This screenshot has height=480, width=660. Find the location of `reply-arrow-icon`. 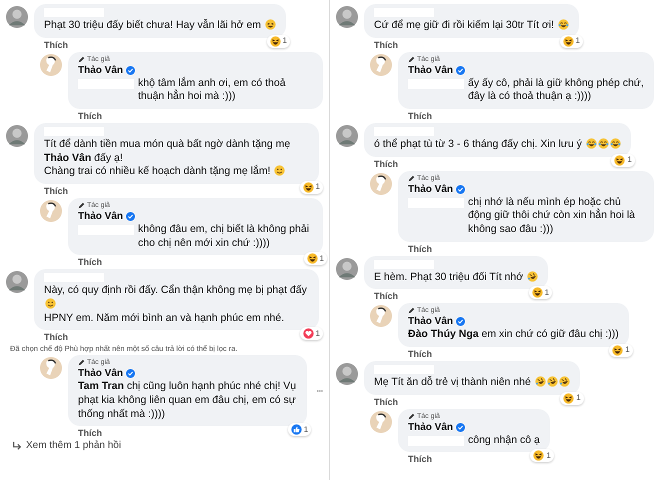

reply-arrow-icon is located at coordinates (17, 445).